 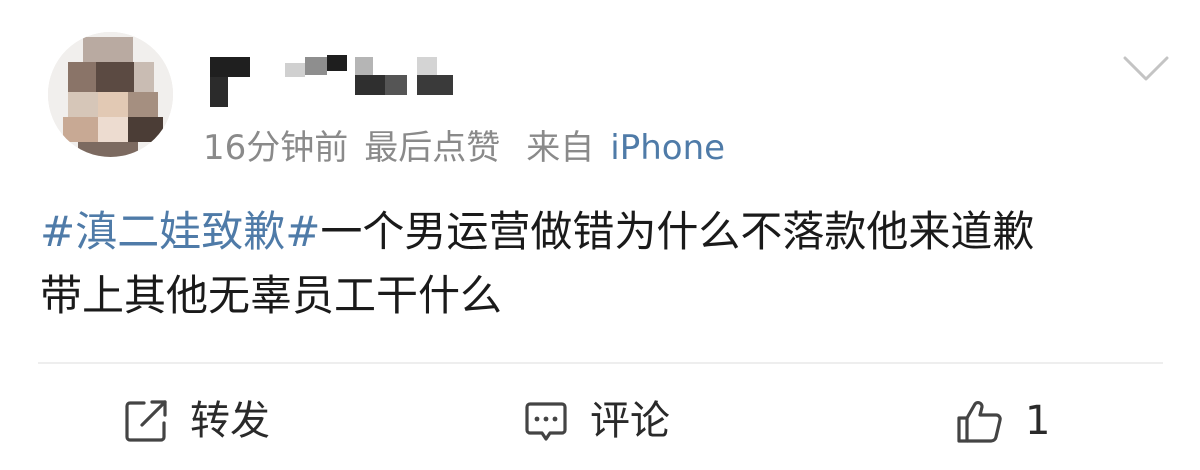 What do you see at coordinates (630, 421) in the screenshot?
I see `comment-label: 评论` at bounding box center [630, 421].